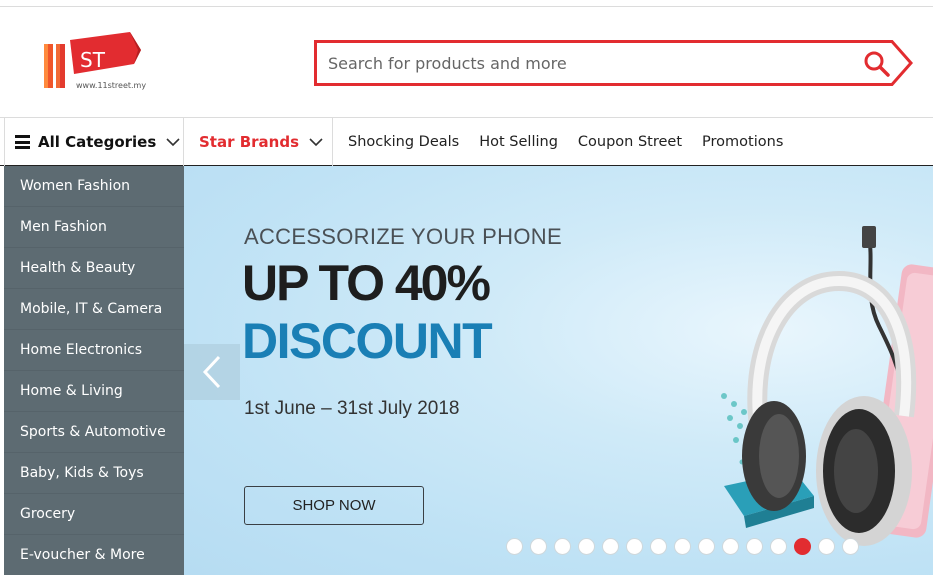 Image resolution: width=933 pixels, height=575 pixels. What do you see at coordinates (82, 473) in the screenshot?
I see `sidebar-item-label: Baby, Kids & Toys` at bounding box center [82, 473].